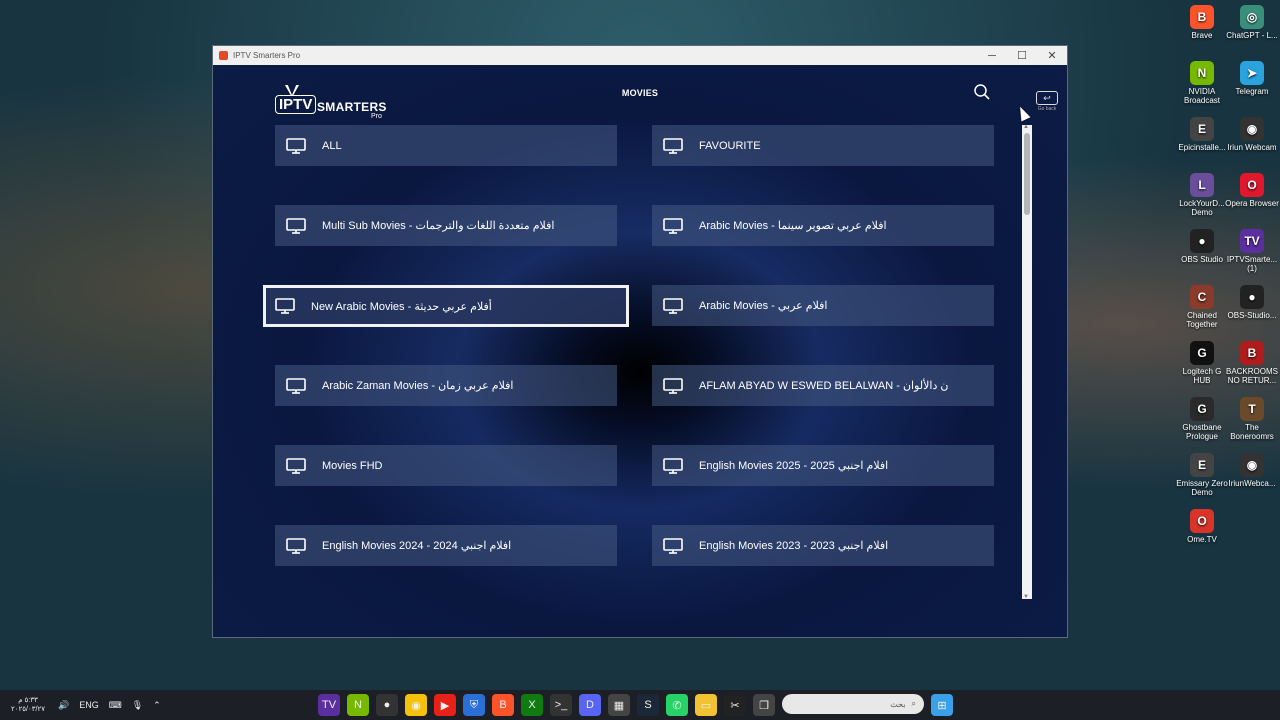  What do you see at coordinates (446, 385) in the screenshot?
I see `category-tile: Arabic Zaman Movies - افلام عربي زمان` at bounding box center [446, 385].